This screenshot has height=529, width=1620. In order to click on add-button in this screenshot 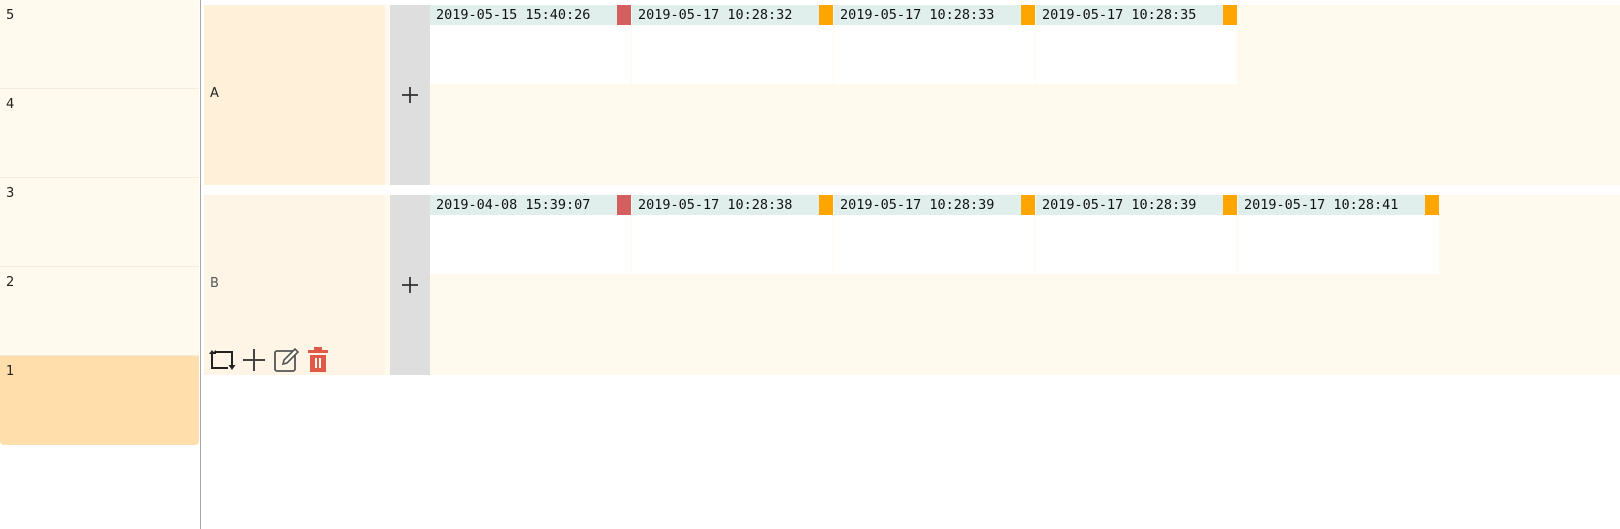, I will do `click(254, 360)`.